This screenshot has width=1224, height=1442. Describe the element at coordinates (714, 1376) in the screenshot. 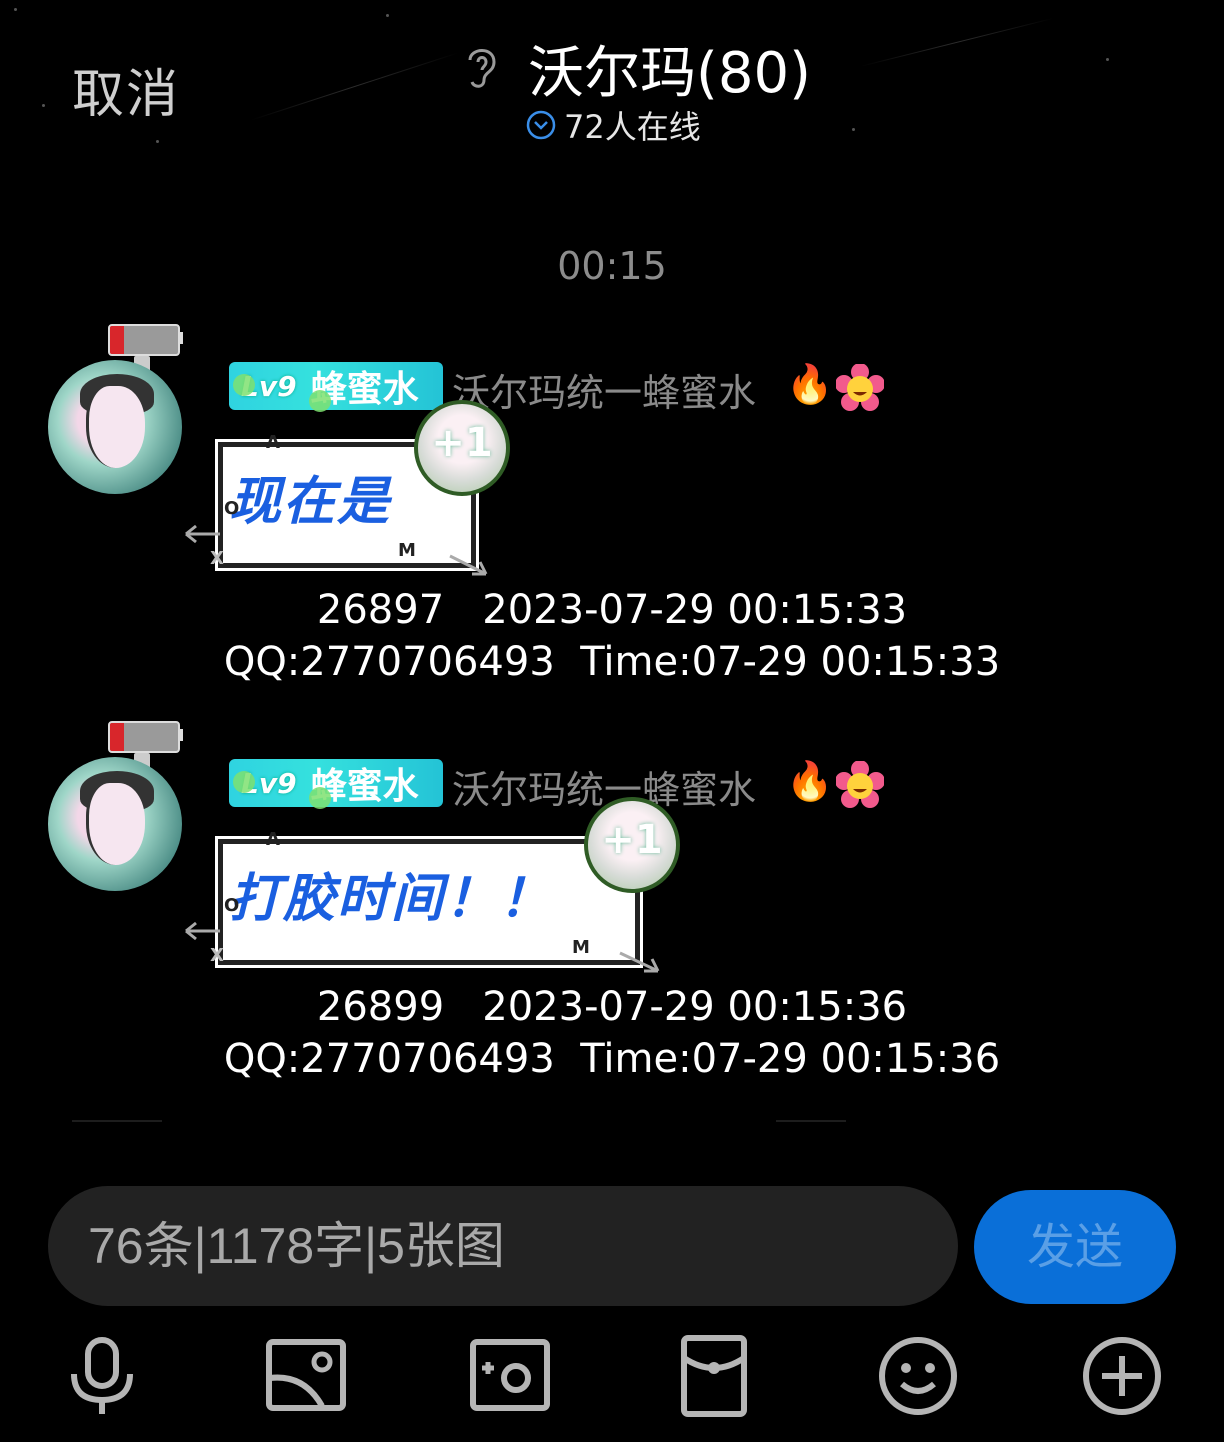

I see `red-packet-icon` at that location.